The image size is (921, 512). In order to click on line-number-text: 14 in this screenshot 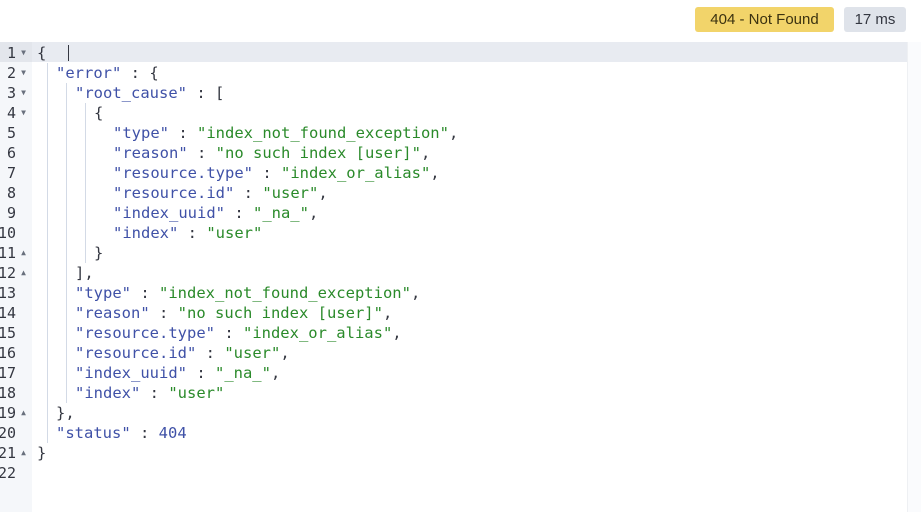, I will do `click(8, 313)`.